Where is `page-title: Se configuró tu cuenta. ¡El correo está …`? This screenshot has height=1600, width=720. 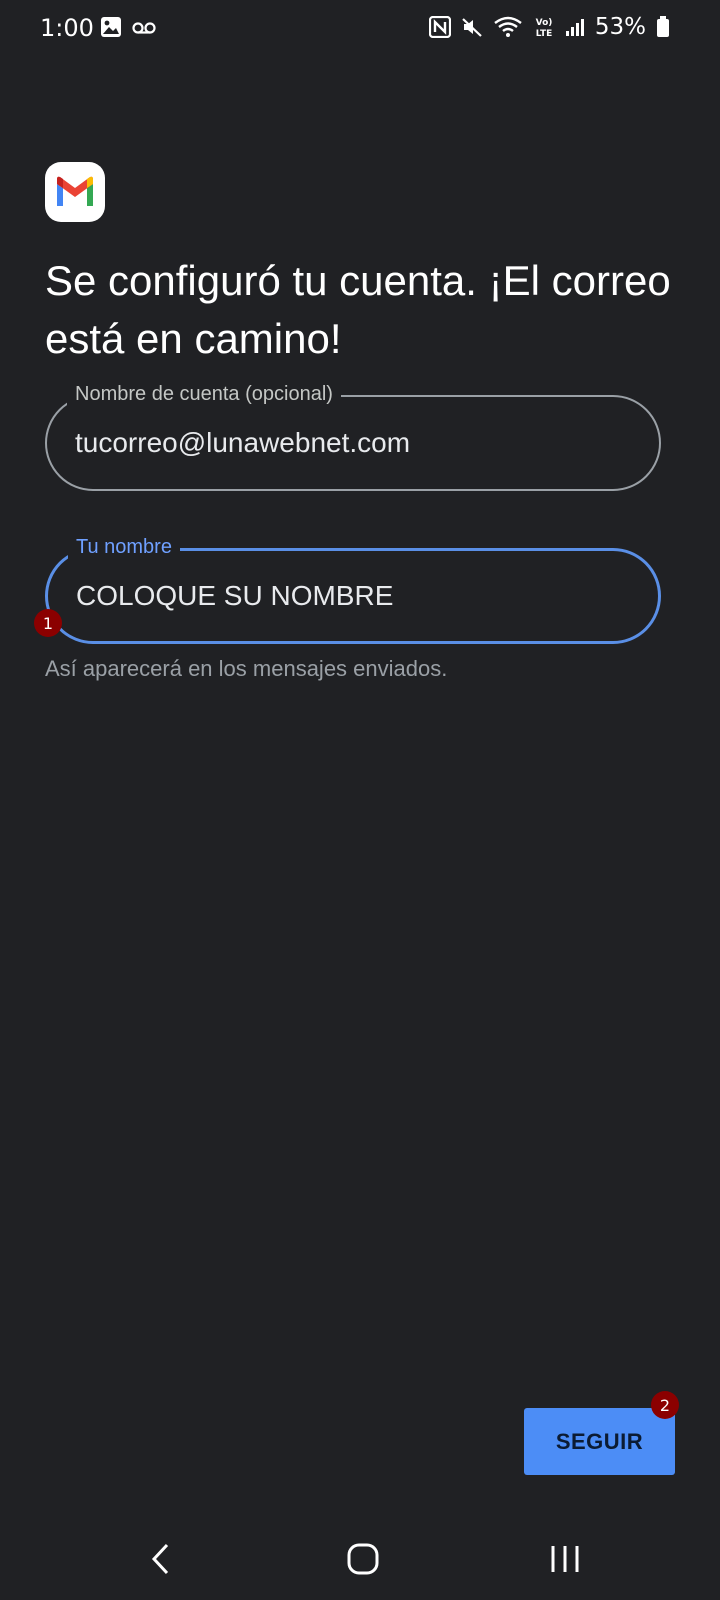 page-title: Se configuró tu cuenta. ¡El correo está … is located at coordinates (358, 309).